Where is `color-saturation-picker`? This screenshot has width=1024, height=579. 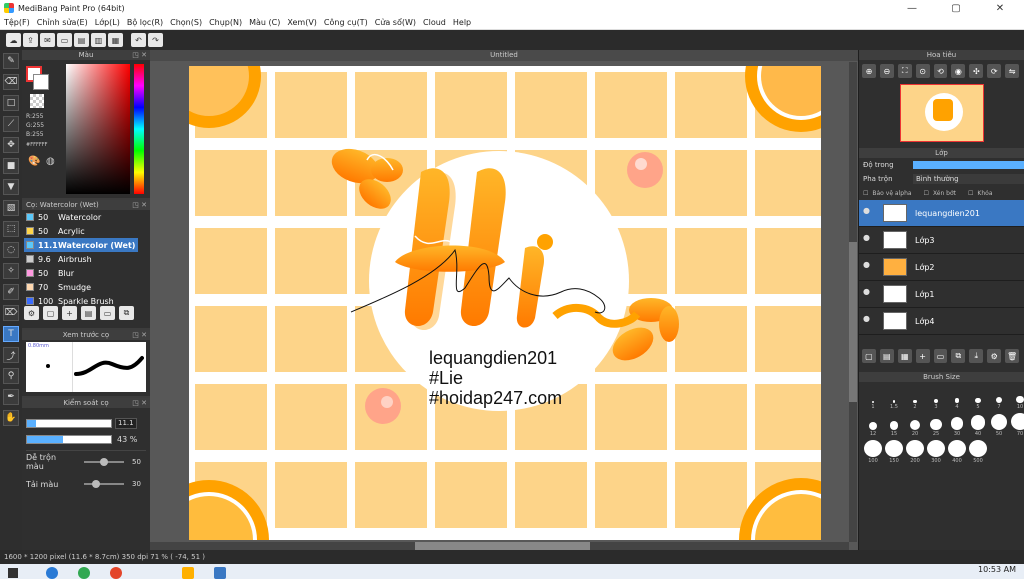
color-saturation-picker is located at coordinates (98, 129).